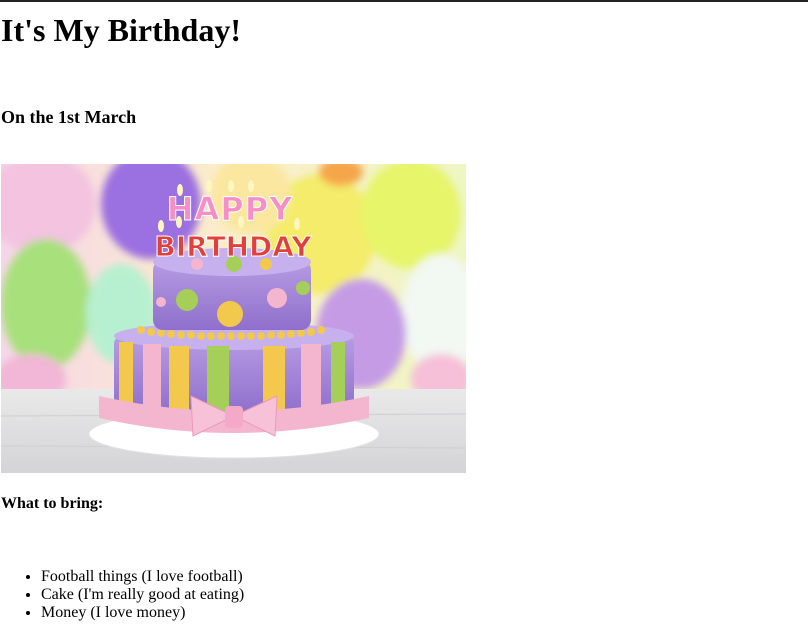 The image size is (808, 632). Describe the element at coordinates (142, 613) in the screenshot. I see `list-item: Money (I love money)` at that location.